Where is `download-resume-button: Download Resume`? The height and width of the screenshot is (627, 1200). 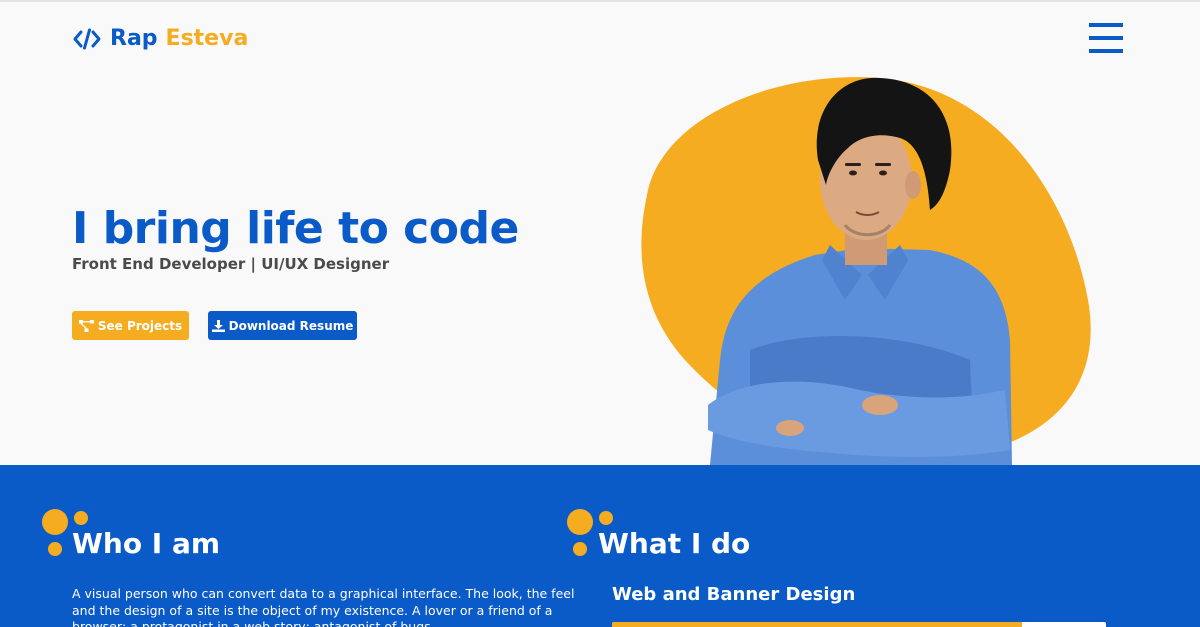 download-resume-button: Download Resume is located at coordinates (282, 325).